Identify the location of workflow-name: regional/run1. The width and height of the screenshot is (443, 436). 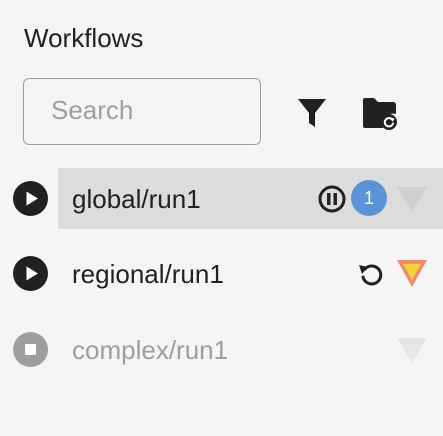
(148, 274).